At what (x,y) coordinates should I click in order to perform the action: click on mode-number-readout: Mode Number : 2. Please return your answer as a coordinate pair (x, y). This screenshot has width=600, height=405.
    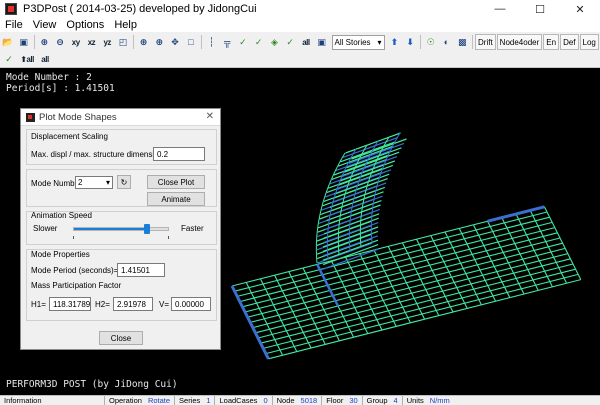
    Looking at the image, I should click on (49, 77).